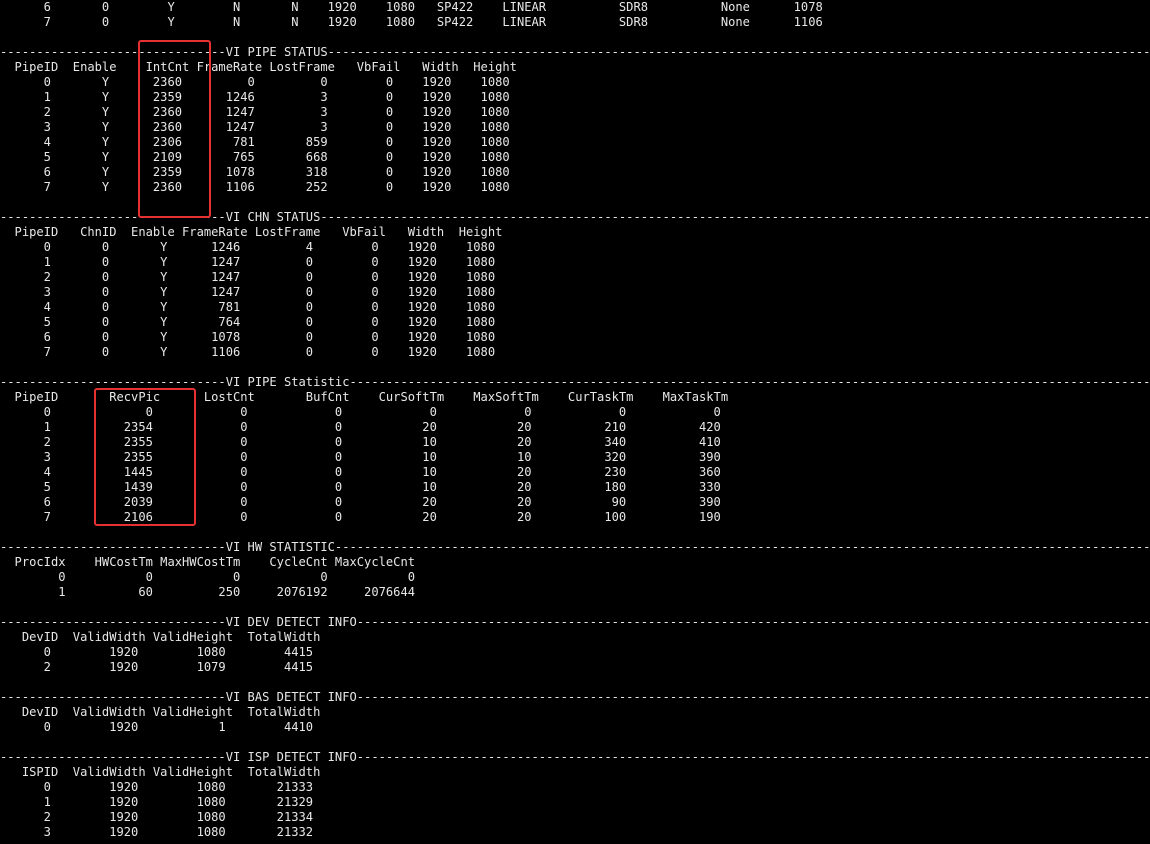  I want to click on terminal-line: 7 2106 0 0 20 20 100 190, so click(360, 517).